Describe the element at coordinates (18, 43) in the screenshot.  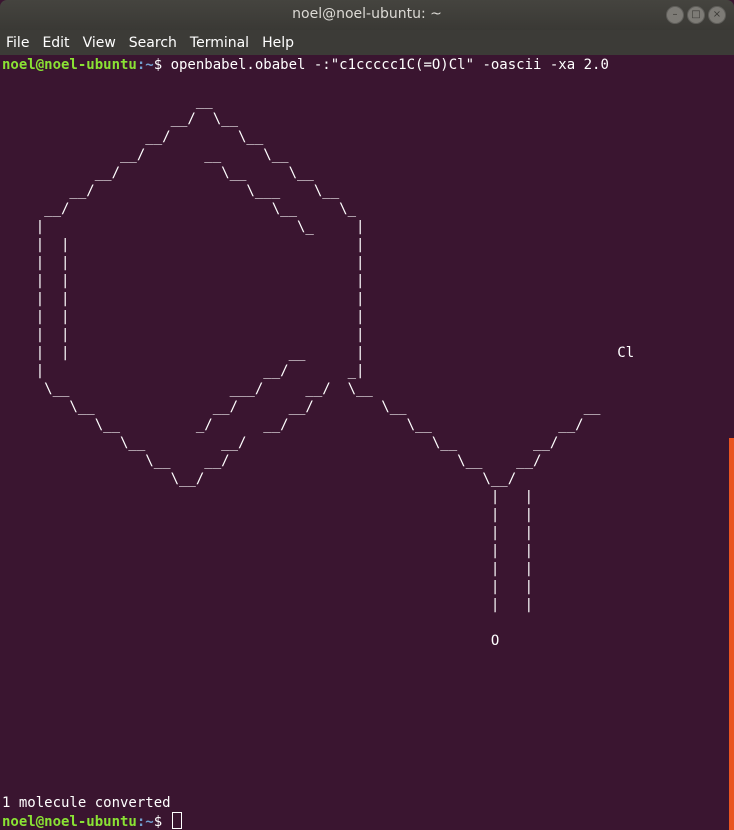
I see `menu-file: File` at that location.